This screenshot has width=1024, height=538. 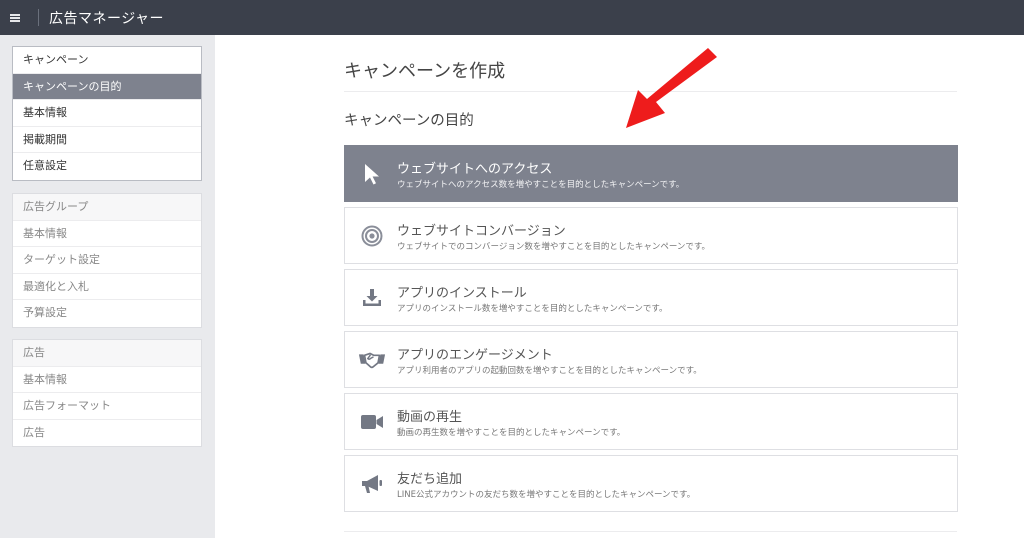 I want to click on option-description: 動画の再生数を増やすことを目的としたキャンペーンです。, so click(x=511, y=433).